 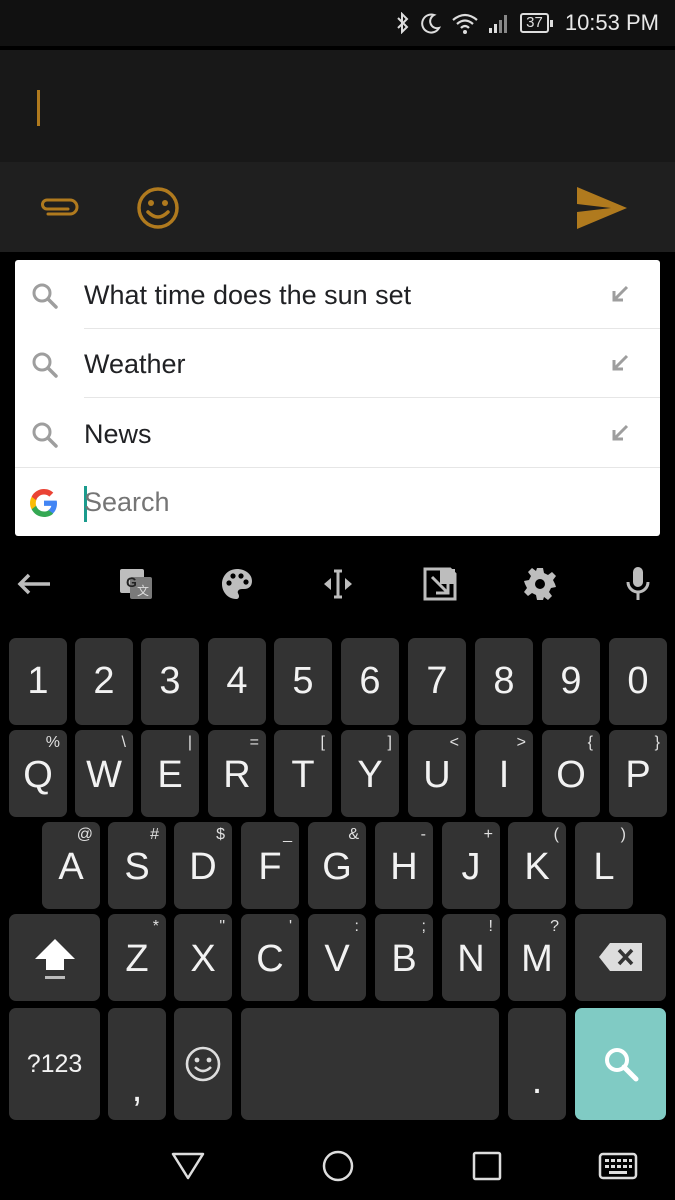 I want to click on shift-key, so click(x=54, y=957).